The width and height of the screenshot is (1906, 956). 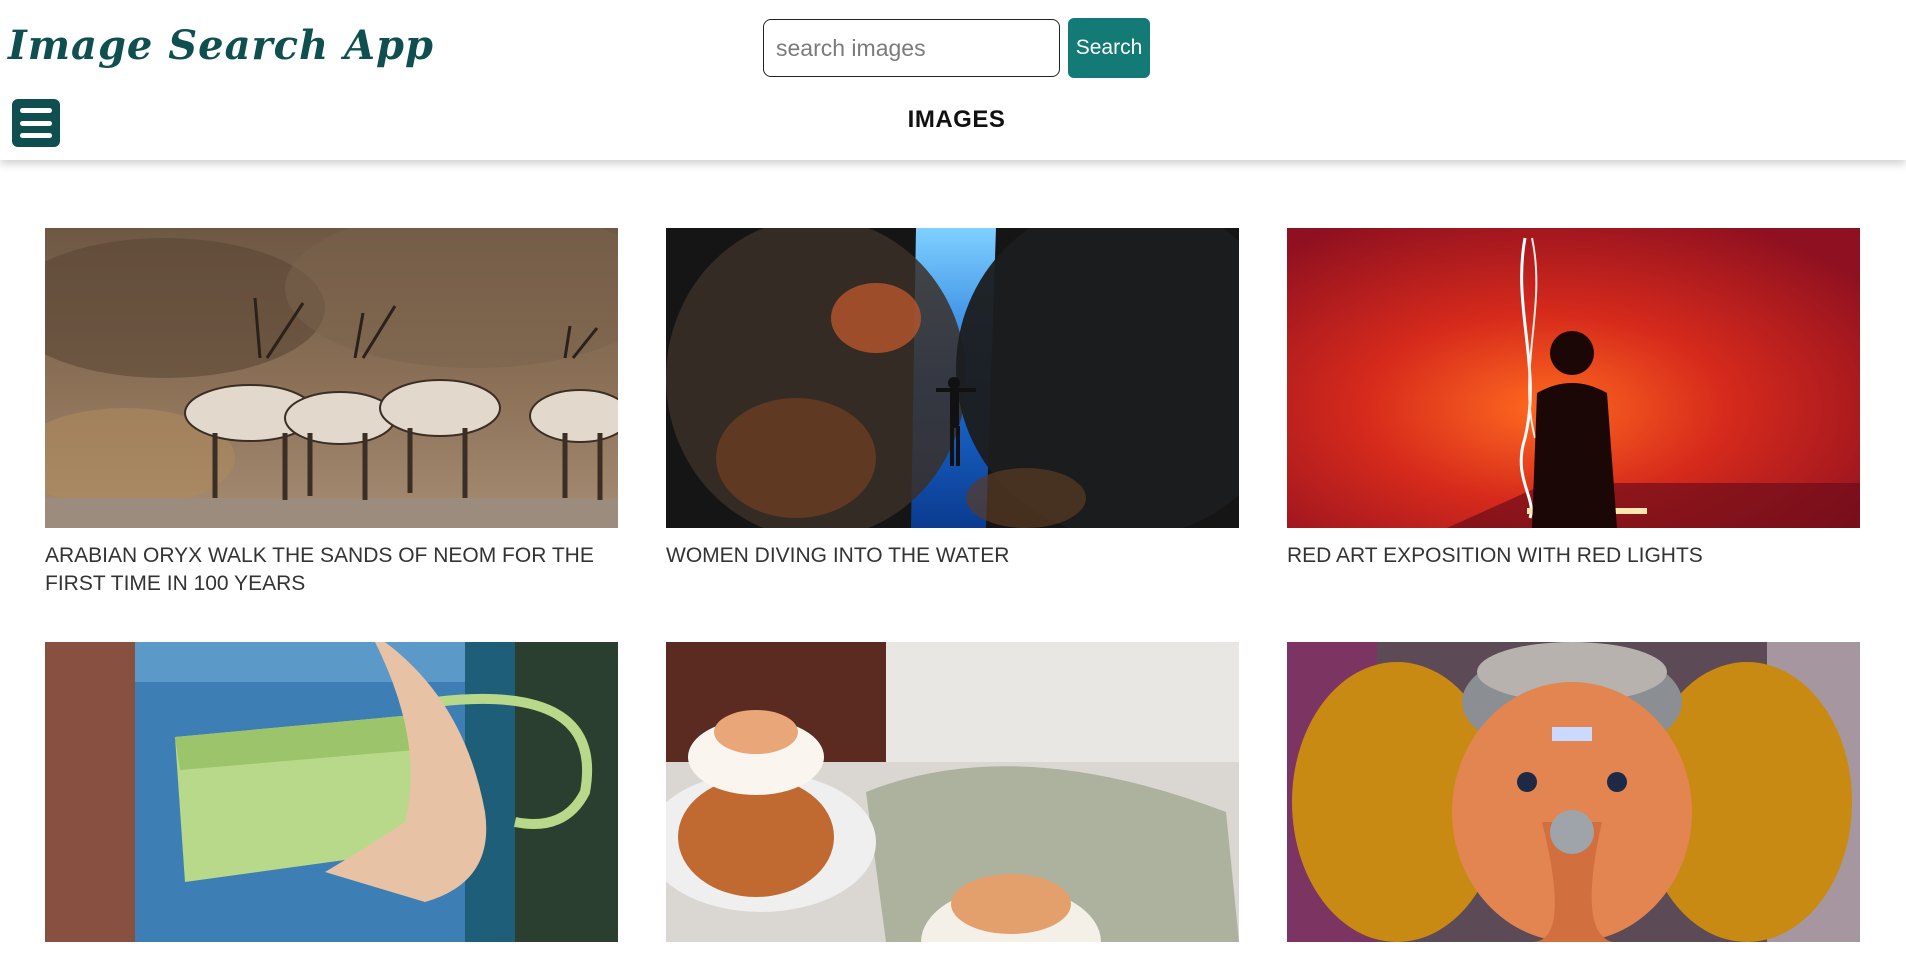 What do you see at coordinates (331, 378) in the screenshot?
I see `image-thumbnail-oryx` at bounding box center [331, 378].